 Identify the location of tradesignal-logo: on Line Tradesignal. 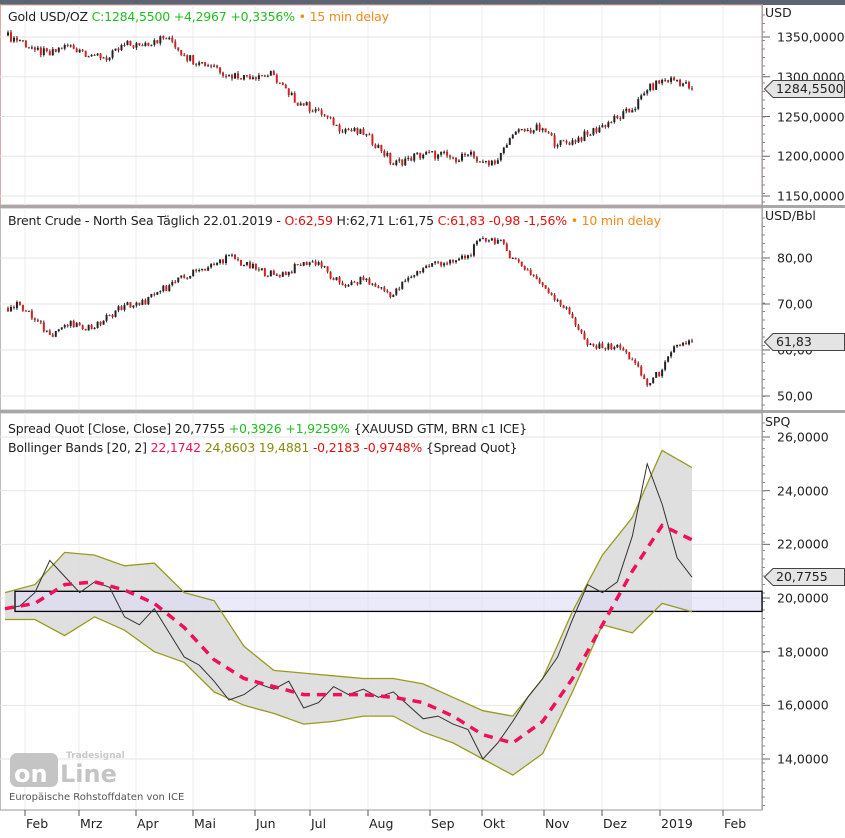
(75, 768).